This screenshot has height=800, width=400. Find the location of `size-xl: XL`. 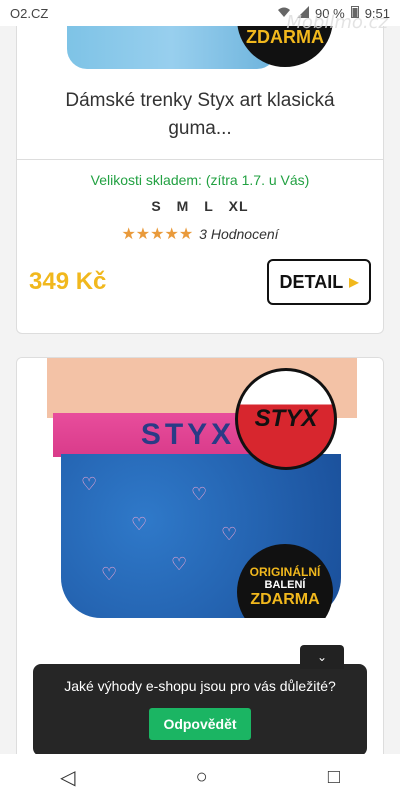

size-xl: XL is located at coordinates (238, 206).